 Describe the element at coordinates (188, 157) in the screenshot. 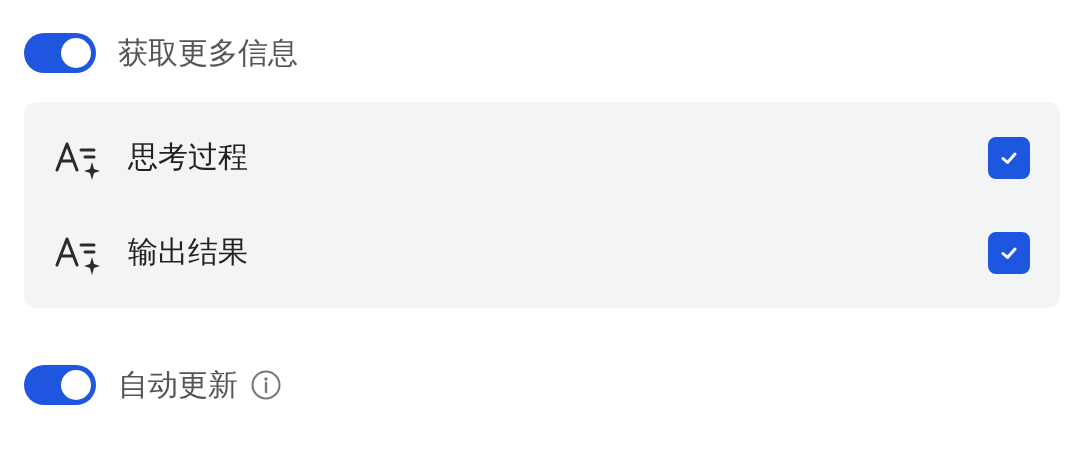

I see `option-label: 思考过程` at that location.